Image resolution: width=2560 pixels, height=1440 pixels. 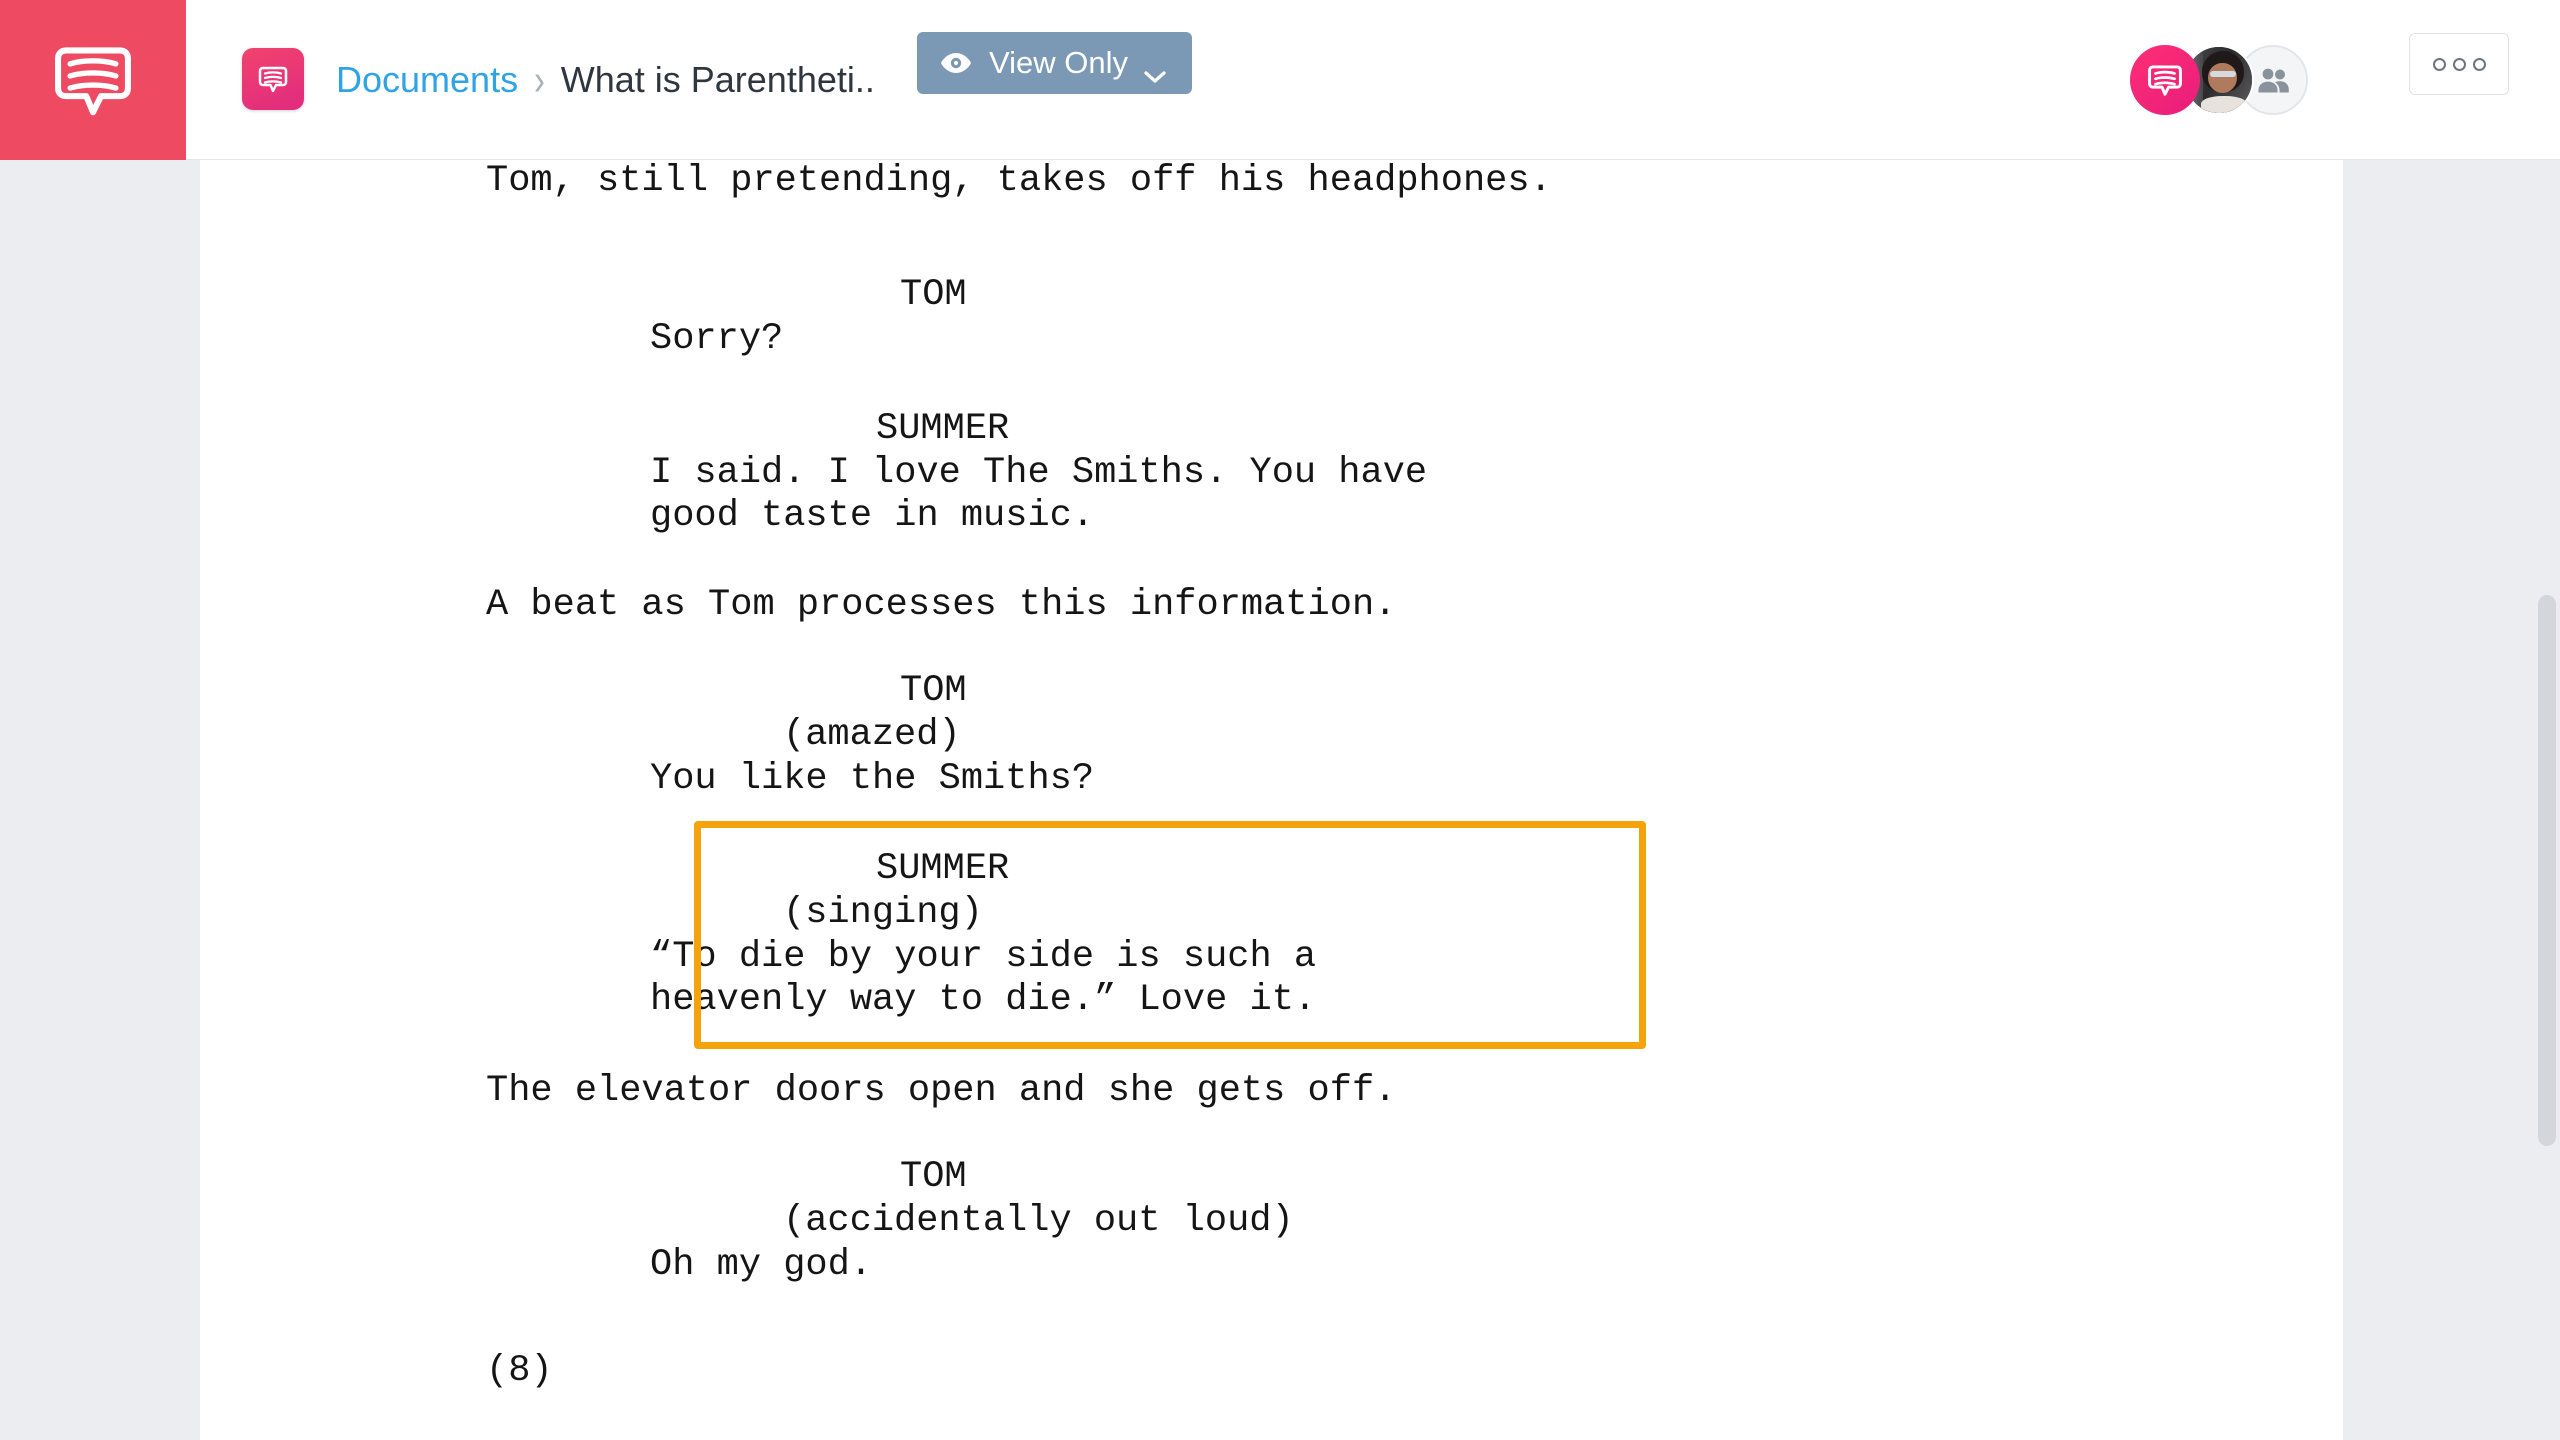 What do you see at coordinates (1155, 69) in the screenshot?
I see `chevron-down-icon` at bounding box center [1155, 69].